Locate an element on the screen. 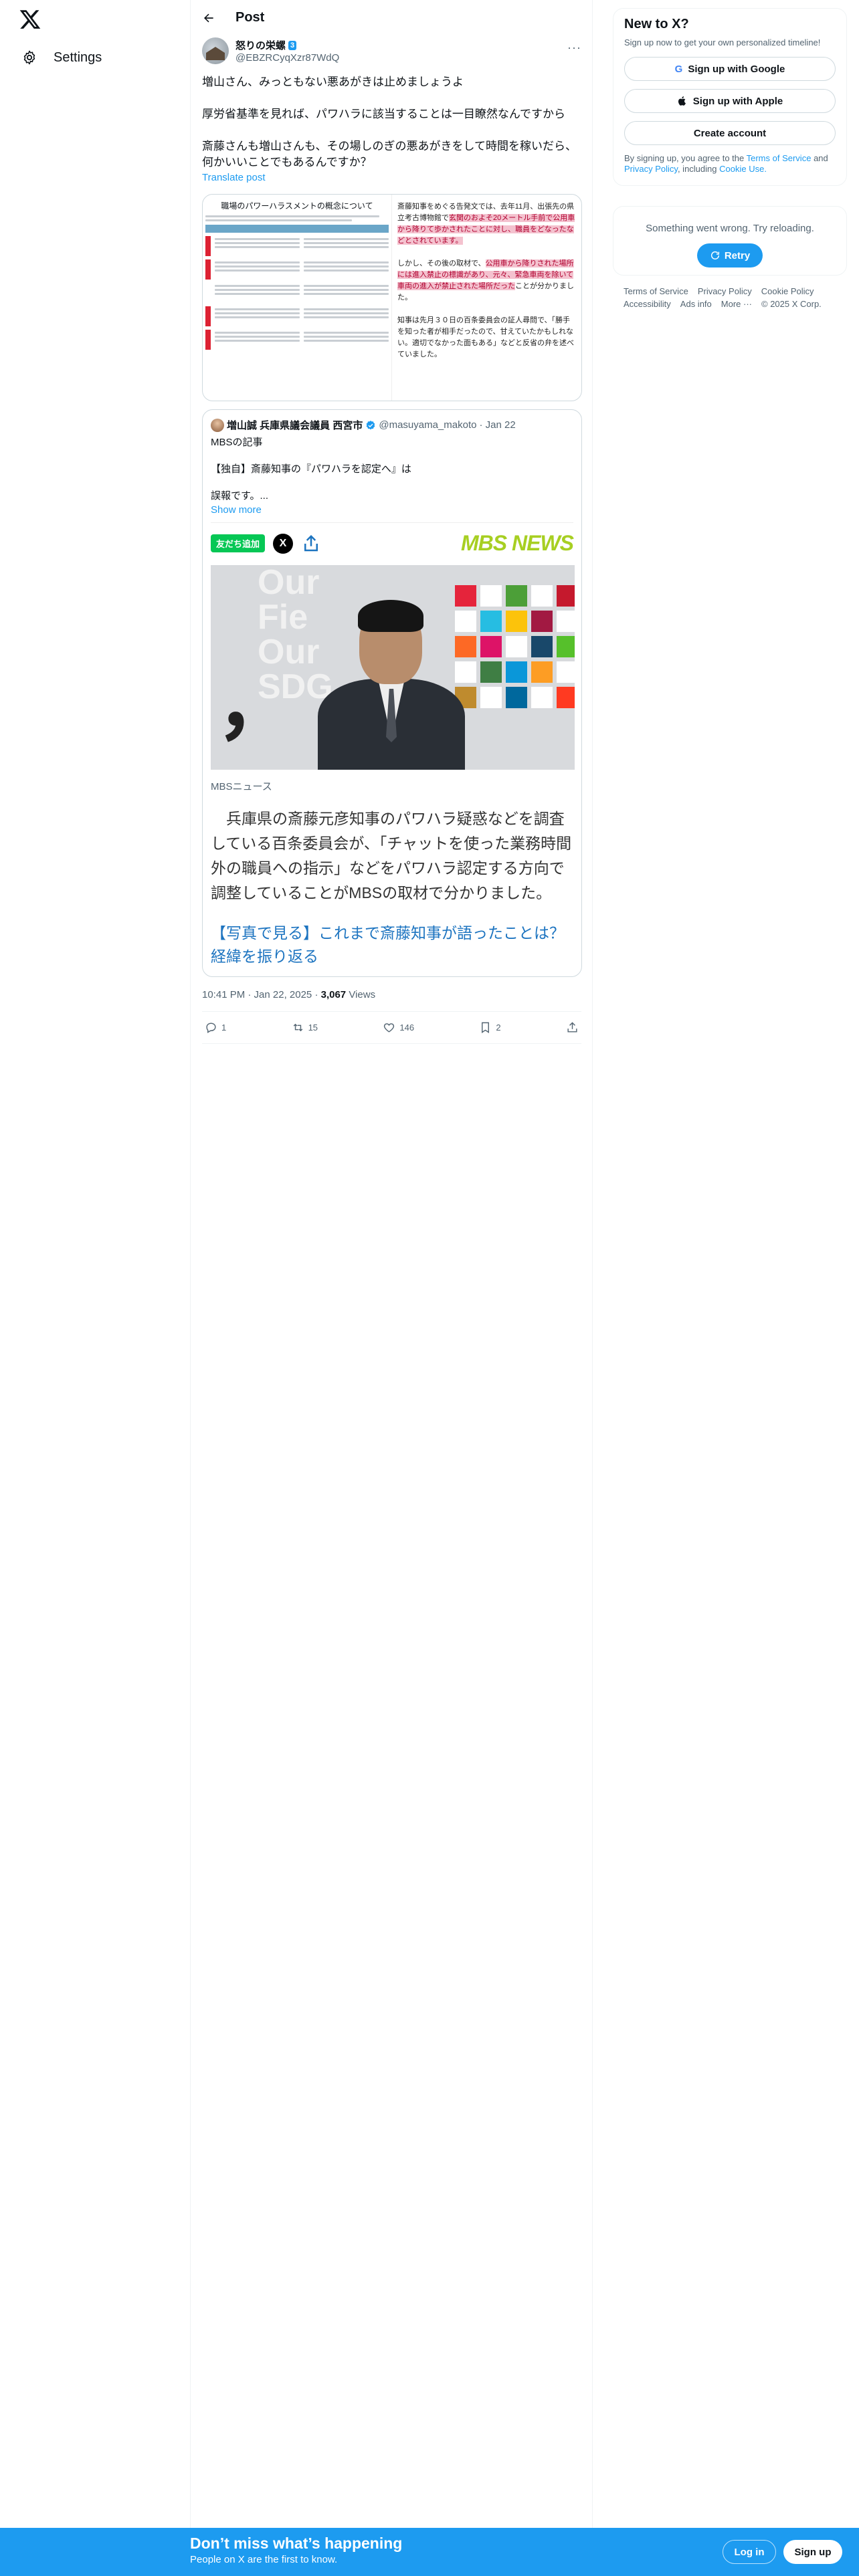 The height and width of the screenshot is (2576, 859). google-signup-button: G Sign up with Google is located at coordinates (730, 69).